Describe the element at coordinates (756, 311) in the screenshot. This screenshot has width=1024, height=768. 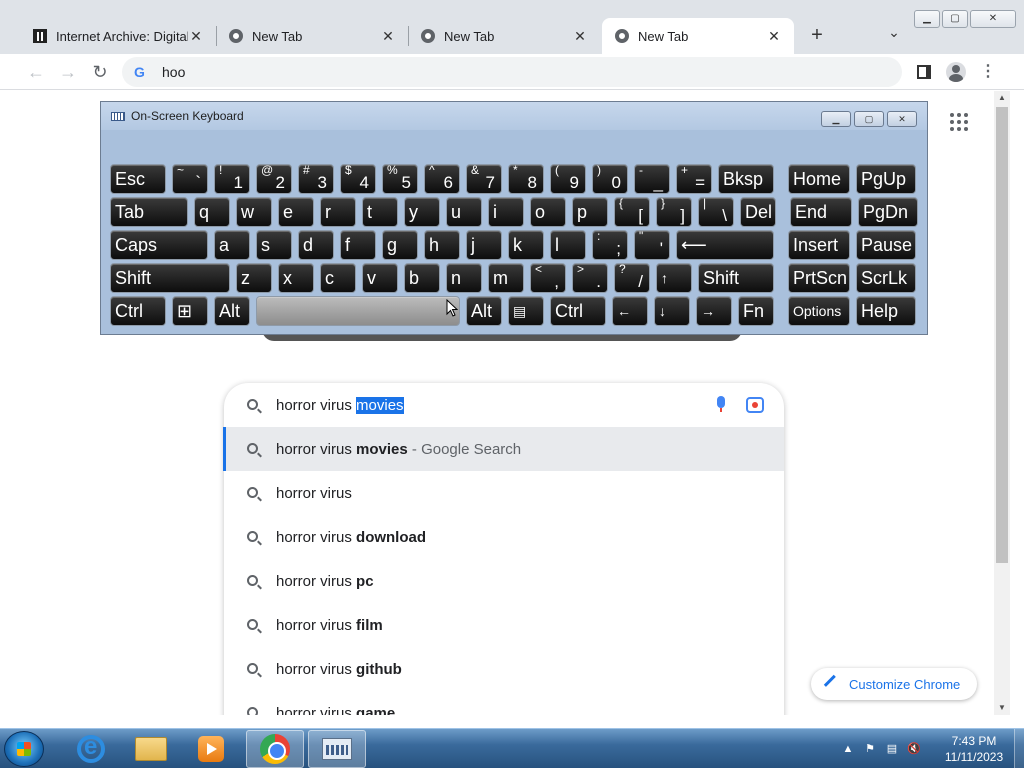
I see `osk-key-fn: Fn` at that location.